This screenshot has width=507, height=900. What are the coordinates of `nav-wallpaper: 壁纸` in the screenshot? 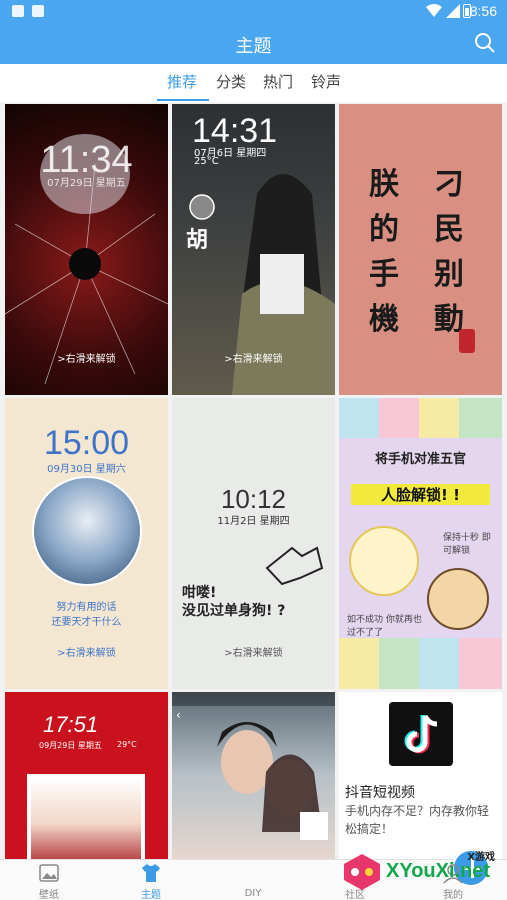 It's located at (49, 881).